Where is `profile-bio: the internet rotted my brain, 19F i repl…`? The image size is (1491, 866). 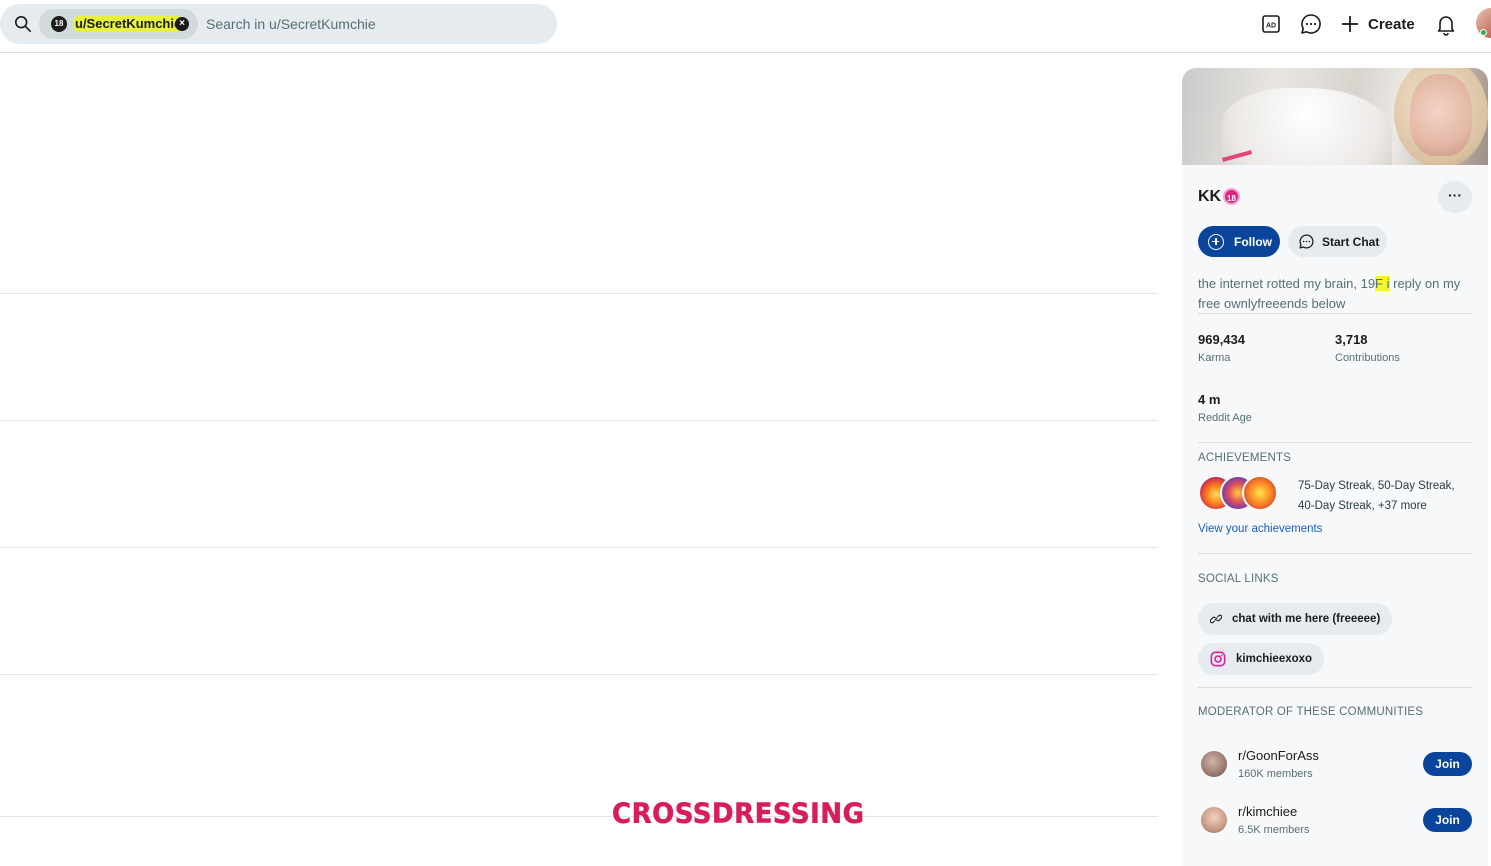 profile-bio: the internet rotted my brain, 19F i repl… is located at coordinates (1329, 293).